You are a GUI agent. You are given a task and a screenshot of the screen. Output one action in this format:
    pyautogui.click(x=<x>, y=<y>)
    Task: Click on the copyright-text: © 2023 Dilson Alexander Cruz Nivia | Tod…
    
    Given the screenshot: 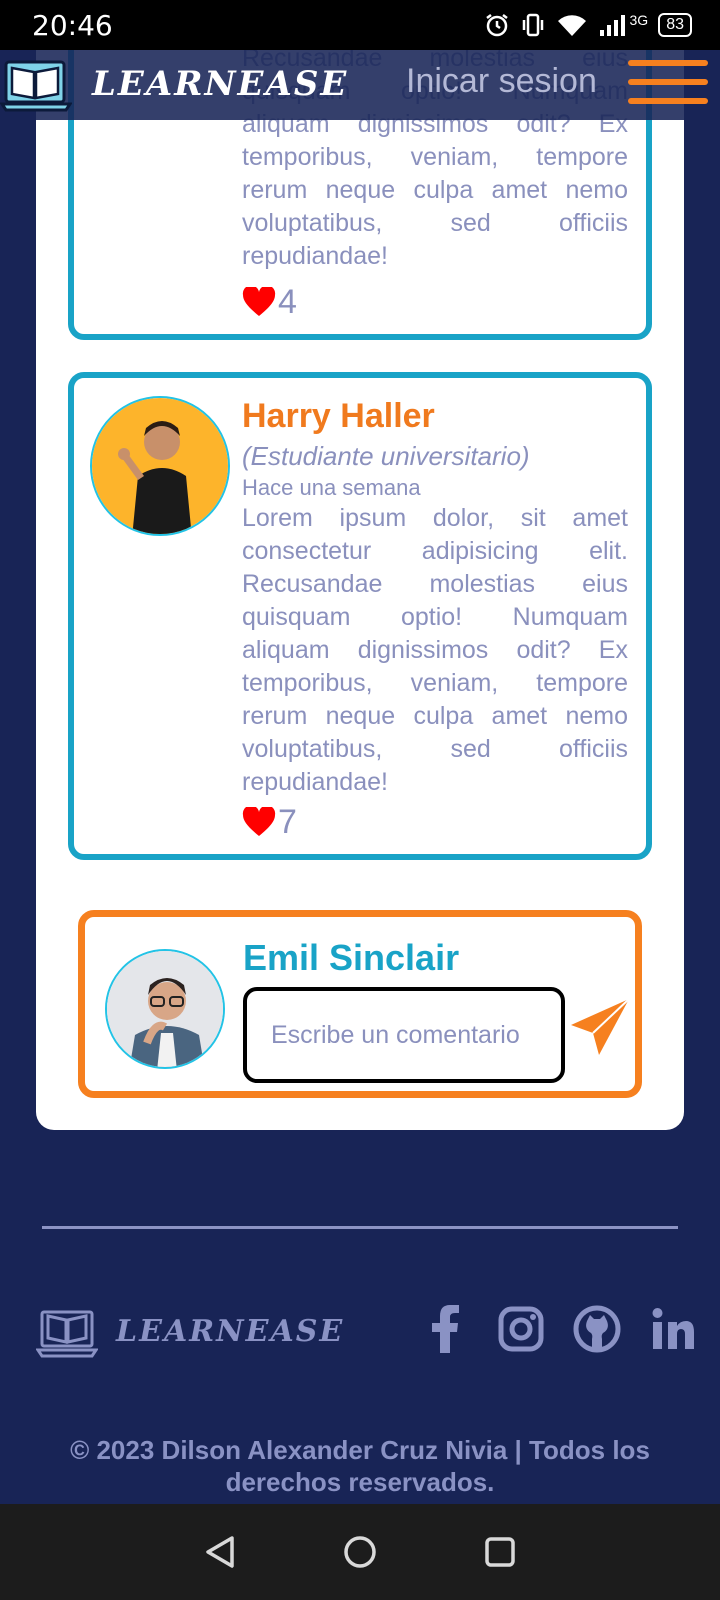 What is the action you would take?
    pyautogui.click(x=360, y=1466)
    